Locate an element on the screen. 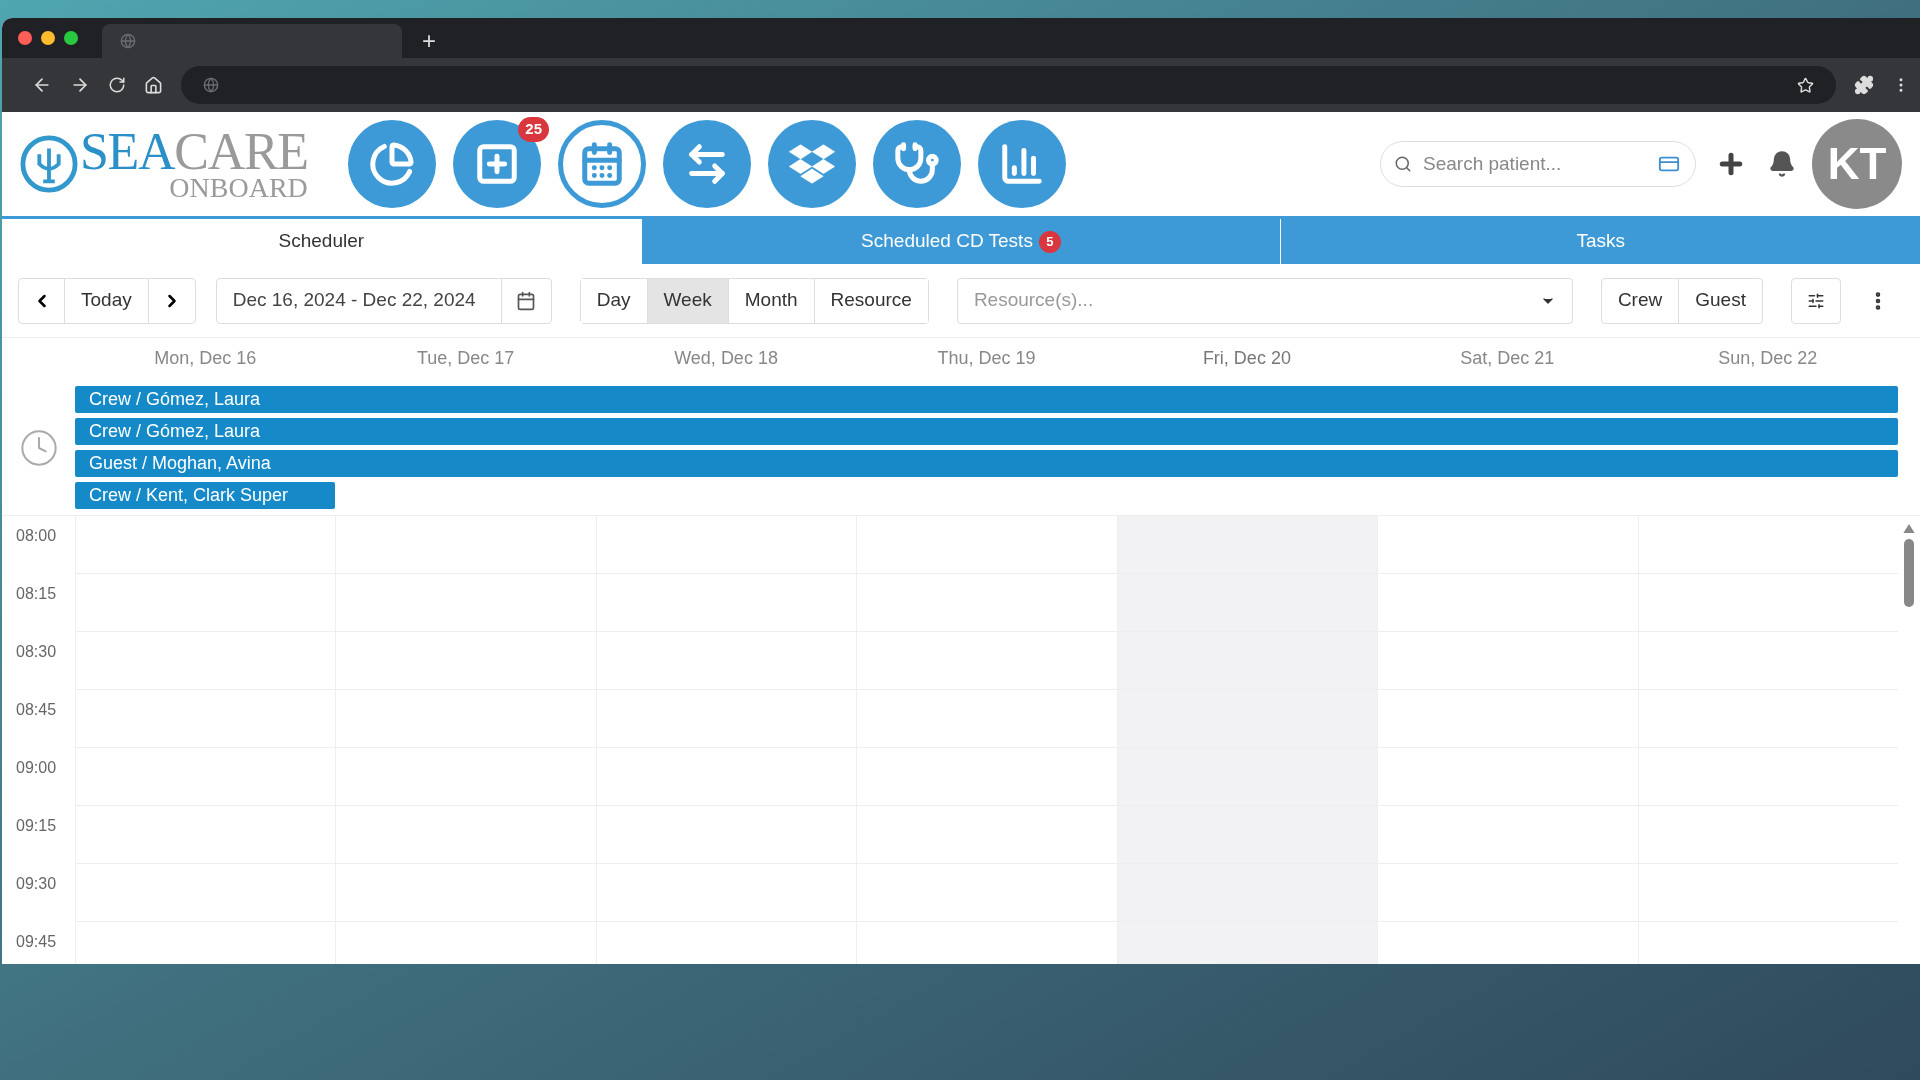  sliders-icon is located at coordinates (1815, 300).